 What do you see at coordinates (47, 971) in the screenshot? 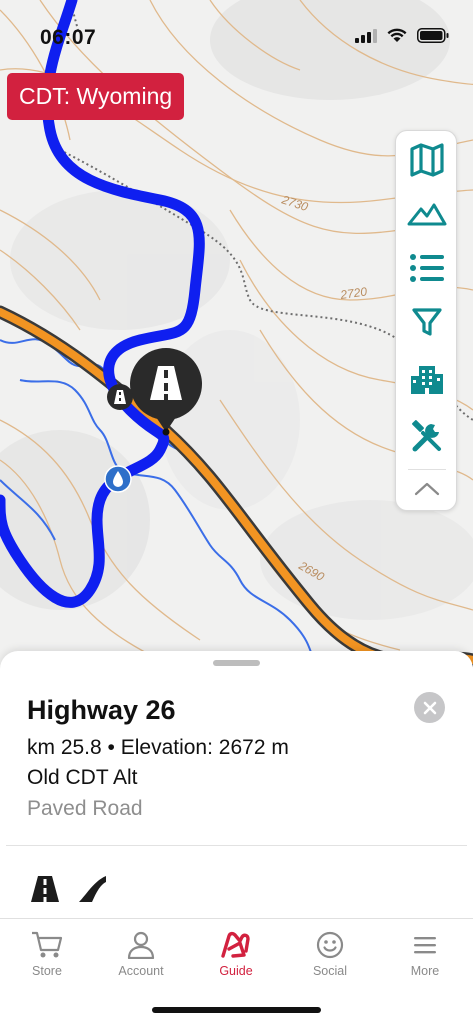
I see `tab-label: Store` at bounding box center [47, 971].